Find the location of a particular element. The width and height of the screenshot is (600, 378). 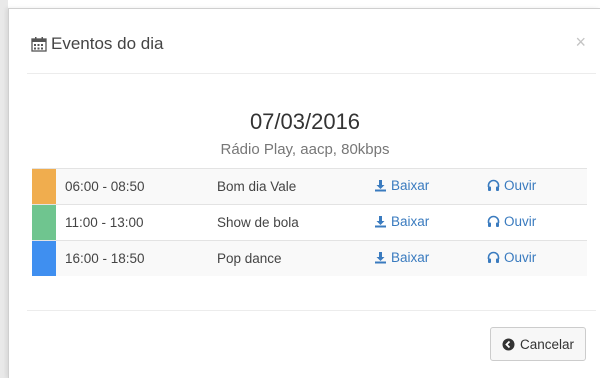

modal-title: Eventos do dia is located at coordinates (97, 44).